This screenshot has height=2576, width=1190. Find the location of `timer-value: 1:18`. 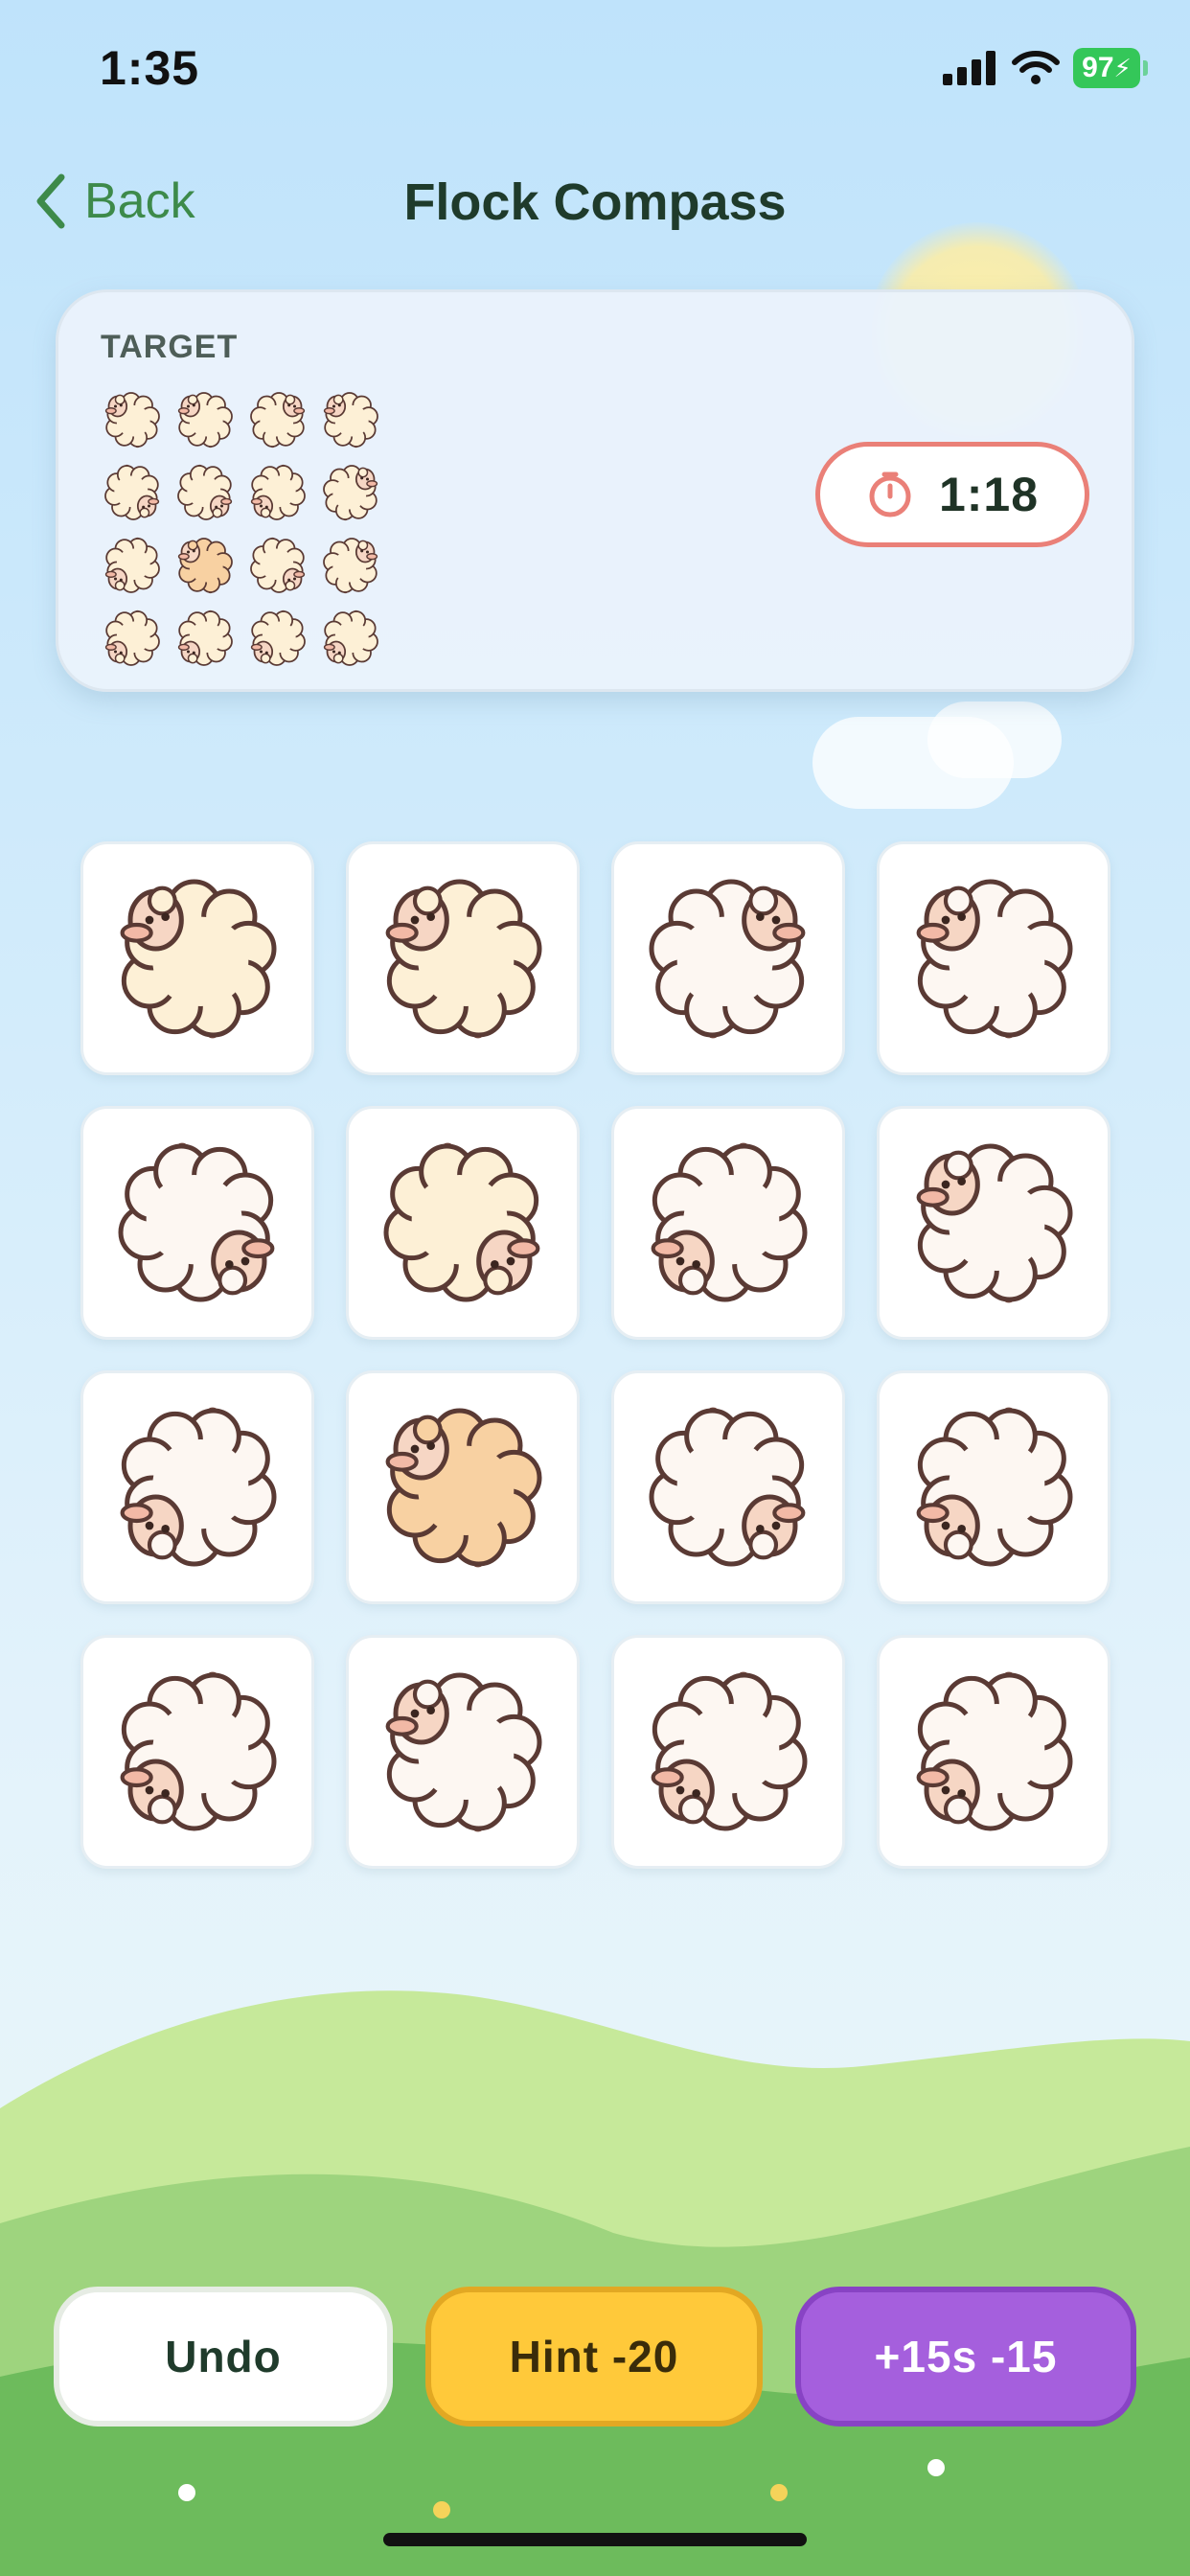

timer-value: 1:18 is located at coordinates (989, 494).